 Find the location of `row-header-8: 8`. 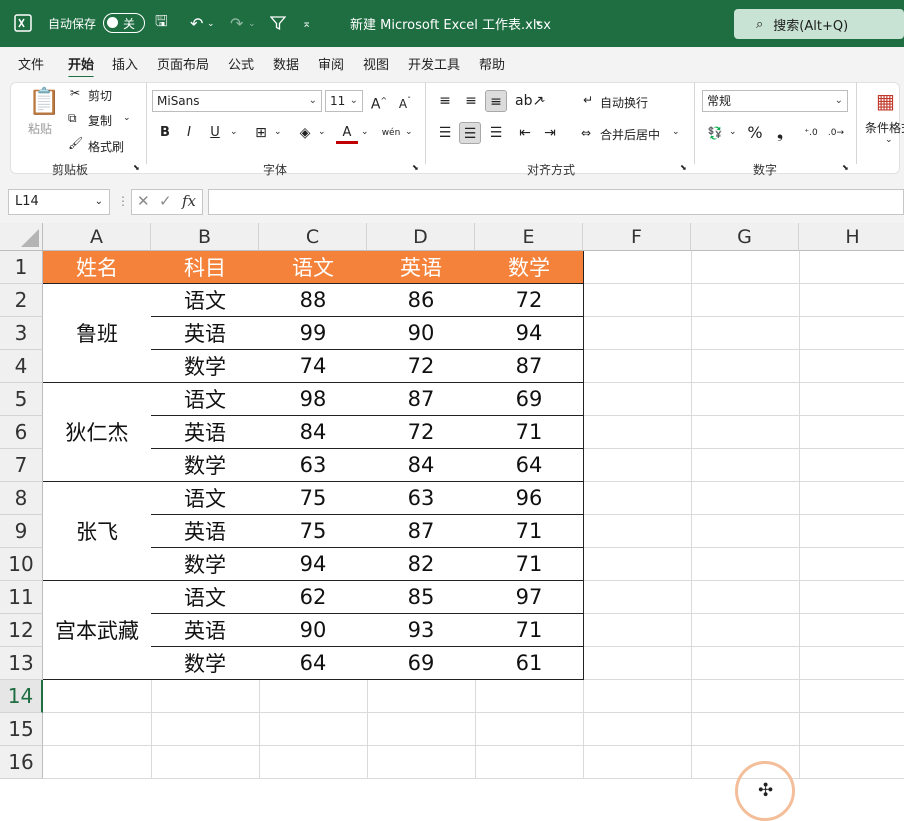

row-header-8: 8 is located at coordinates (21, 498).